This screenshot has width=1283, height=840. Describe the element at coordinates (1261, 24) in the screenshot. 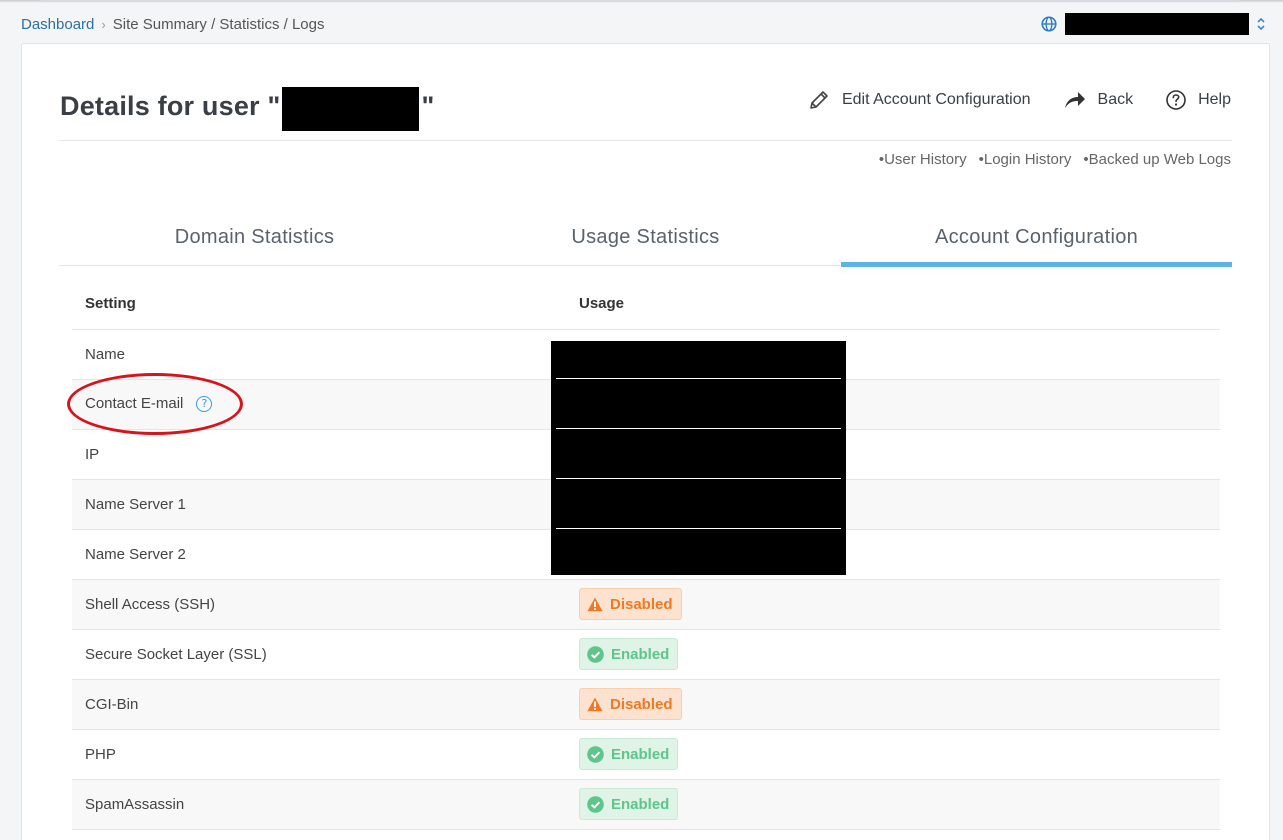

I see `select-arrows-icon` at that location.